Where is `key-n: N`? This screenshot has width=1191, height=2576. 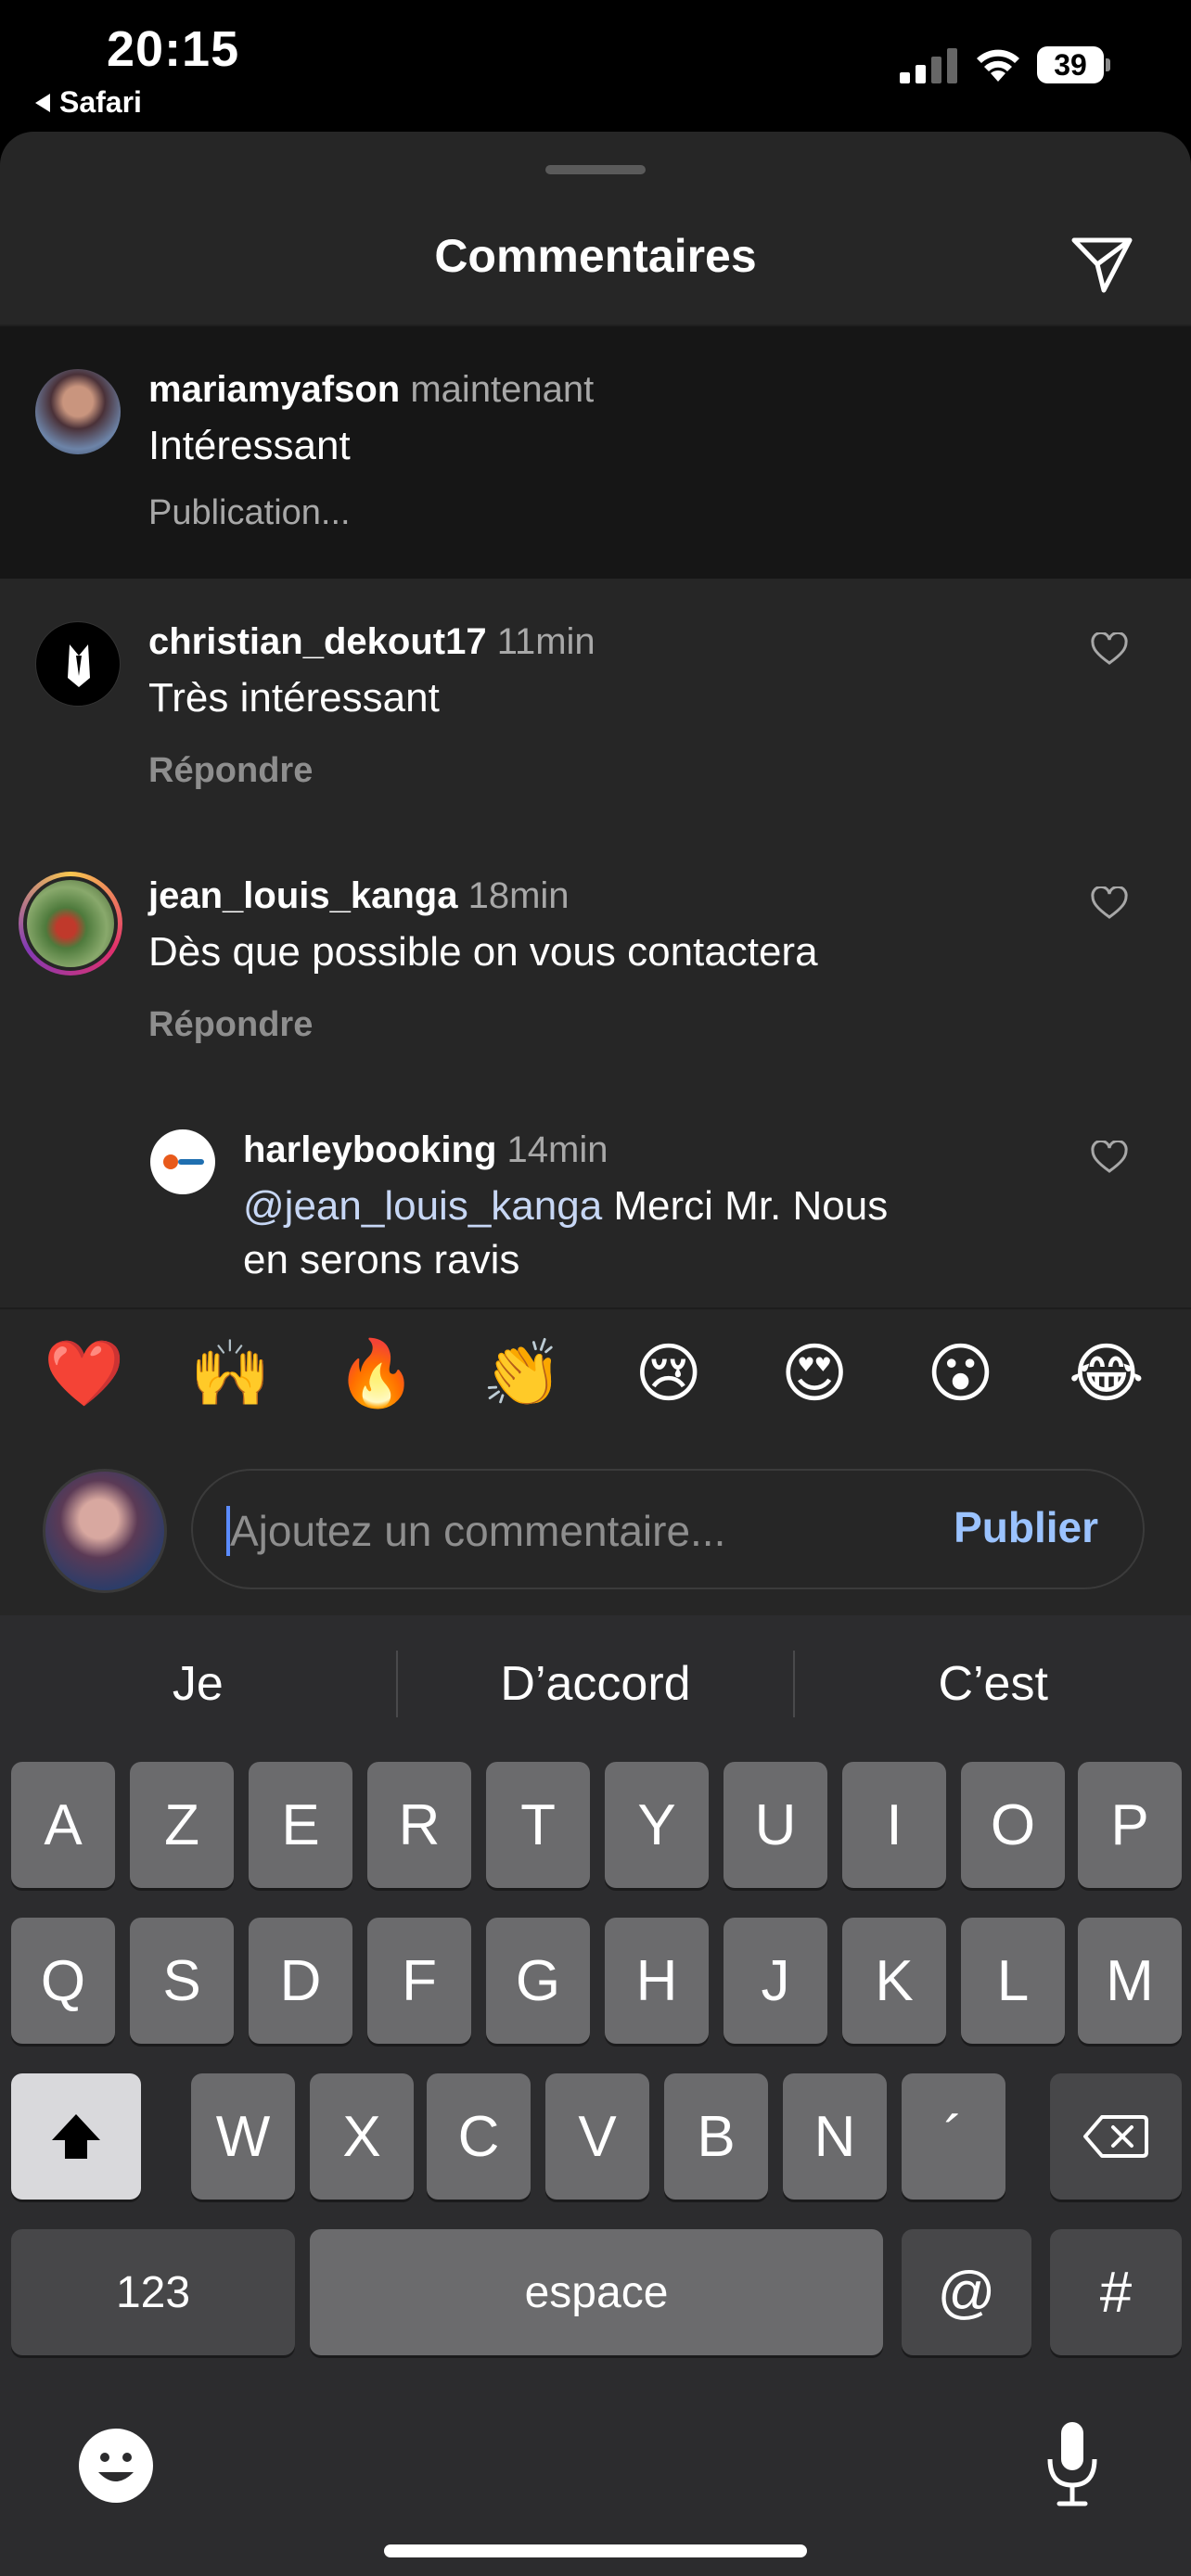
key-n: N is located at coordinates (835, 2137).